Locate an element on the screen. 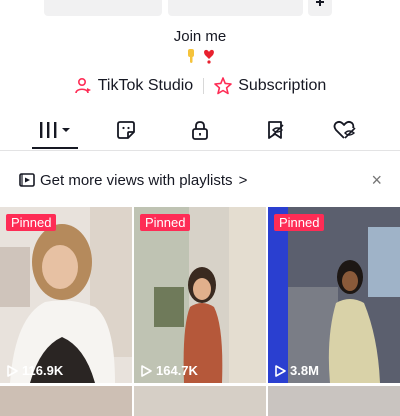 This screenshot has width=400, height=416. favorites-tab is located at coordinates (275, 130).